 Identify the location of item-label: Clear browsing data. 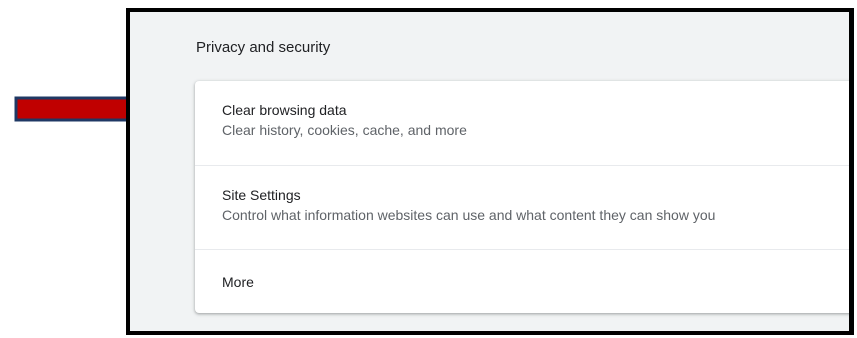
(284, 110).